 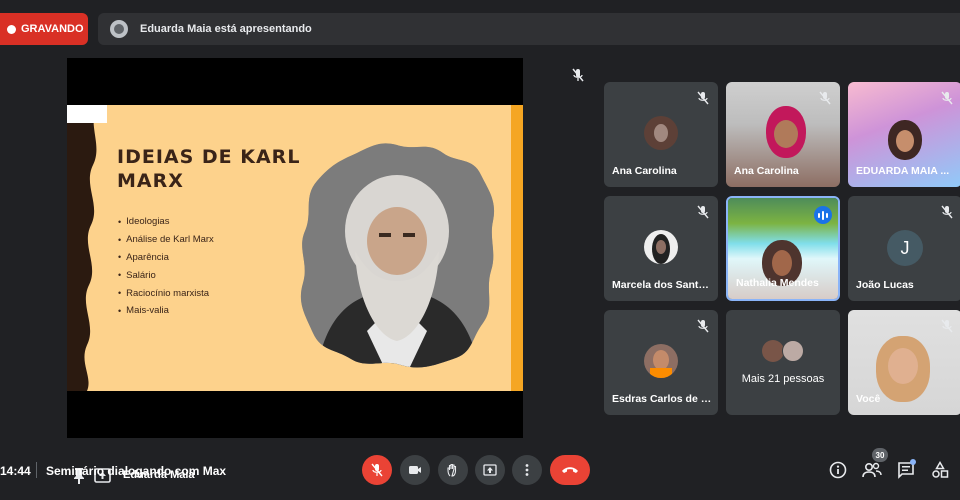 I want to click on raise-hand-button, so click(x=453, y=470).